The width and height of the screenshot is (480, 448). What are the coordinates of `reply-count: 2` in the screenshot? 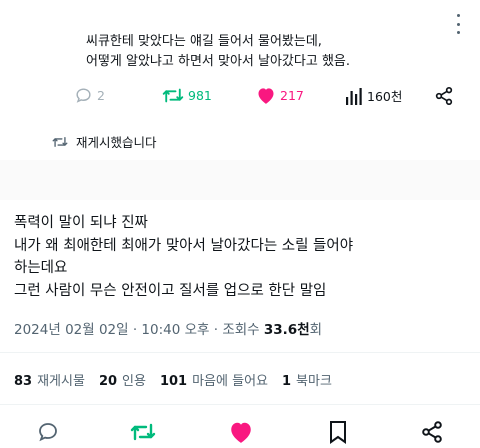 It's located at (101, 95).